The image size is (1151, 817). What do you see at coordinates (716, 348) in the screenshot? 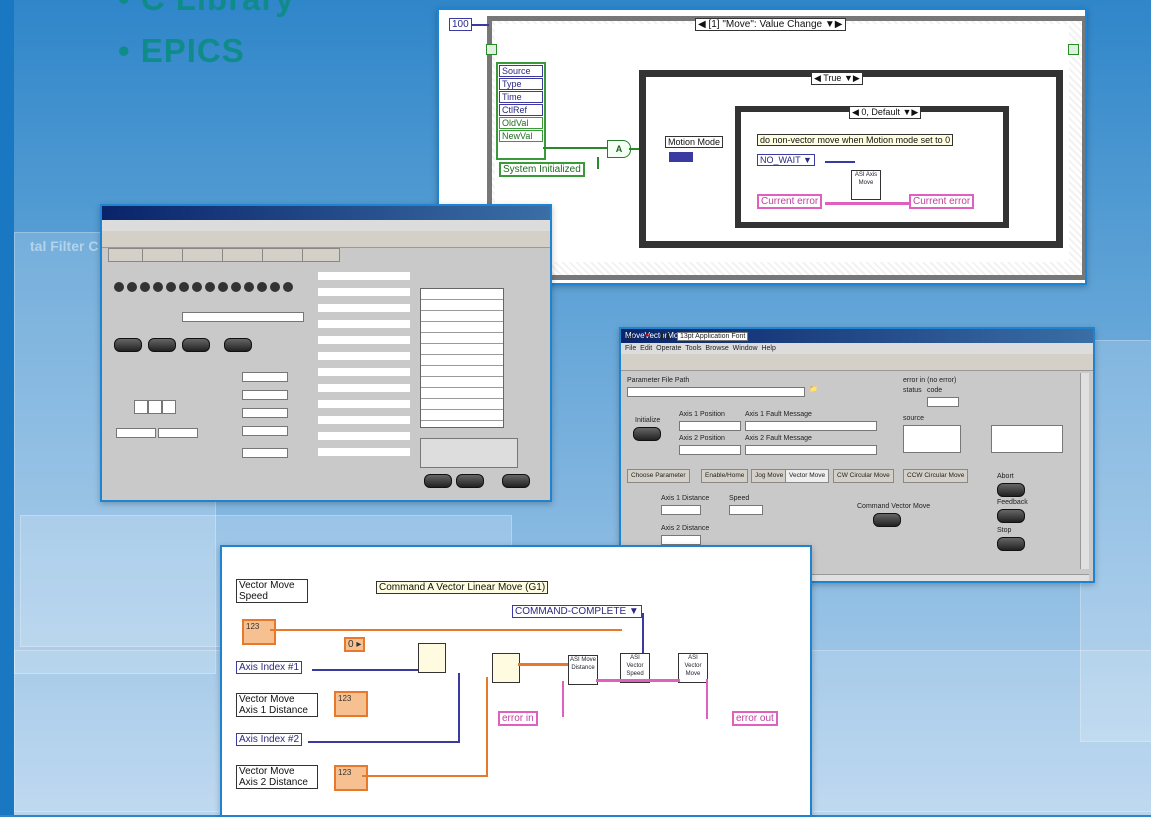
I see `menu-browse: Browse` at bounding box center [716, 348].